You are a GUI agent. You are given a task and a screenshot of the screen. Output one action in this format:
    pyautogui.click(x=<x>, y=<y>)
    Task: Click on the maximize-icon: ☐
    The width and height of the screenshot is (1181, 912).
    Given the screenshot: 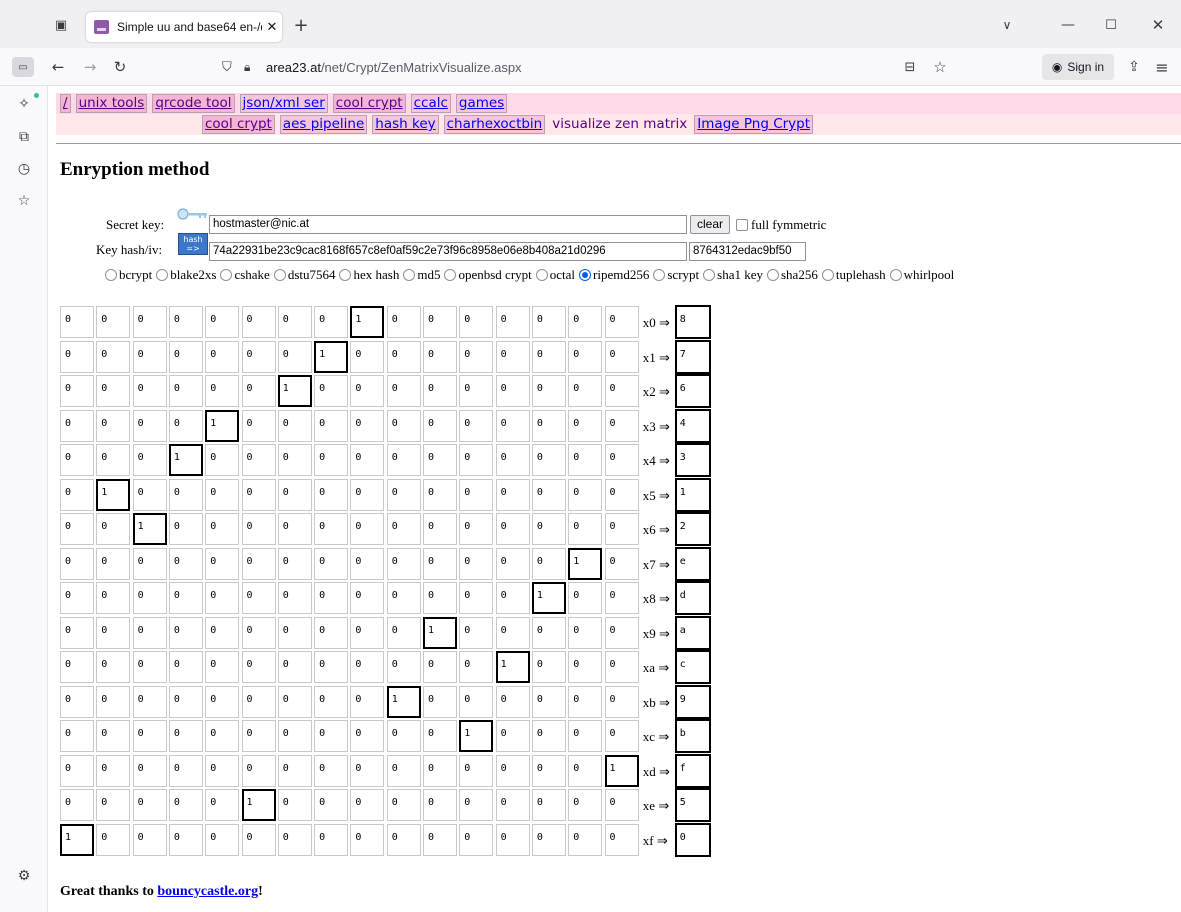 What is the action you would take?
    pyautogui.click(x=1111, y=25)
    